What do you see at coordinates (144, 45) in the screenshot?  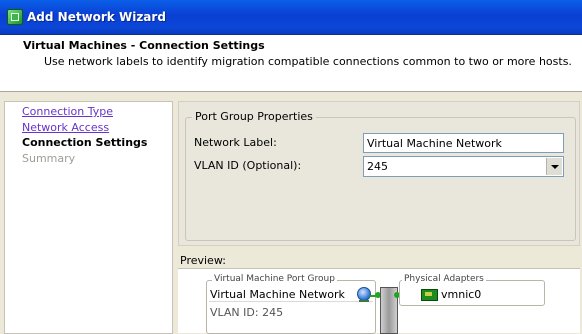 I see `page-title: Virtual Machines - Connection Settings` at bounding box center [144, 45].